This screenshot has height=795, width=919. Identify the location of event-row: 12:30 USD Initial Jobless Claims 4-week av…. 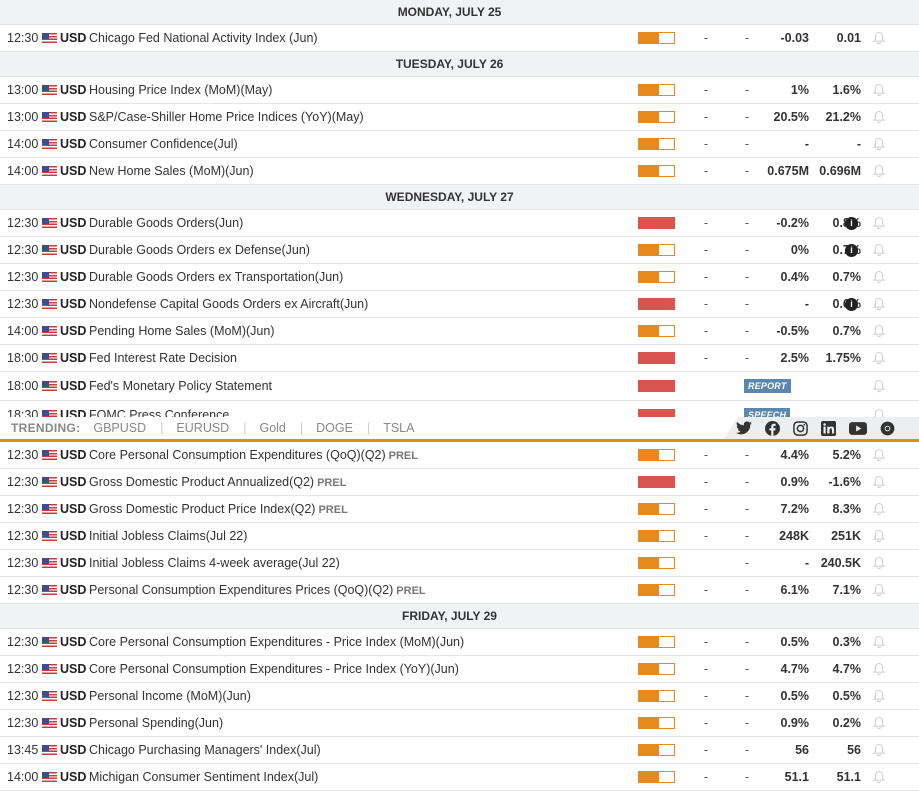
(459, 563).